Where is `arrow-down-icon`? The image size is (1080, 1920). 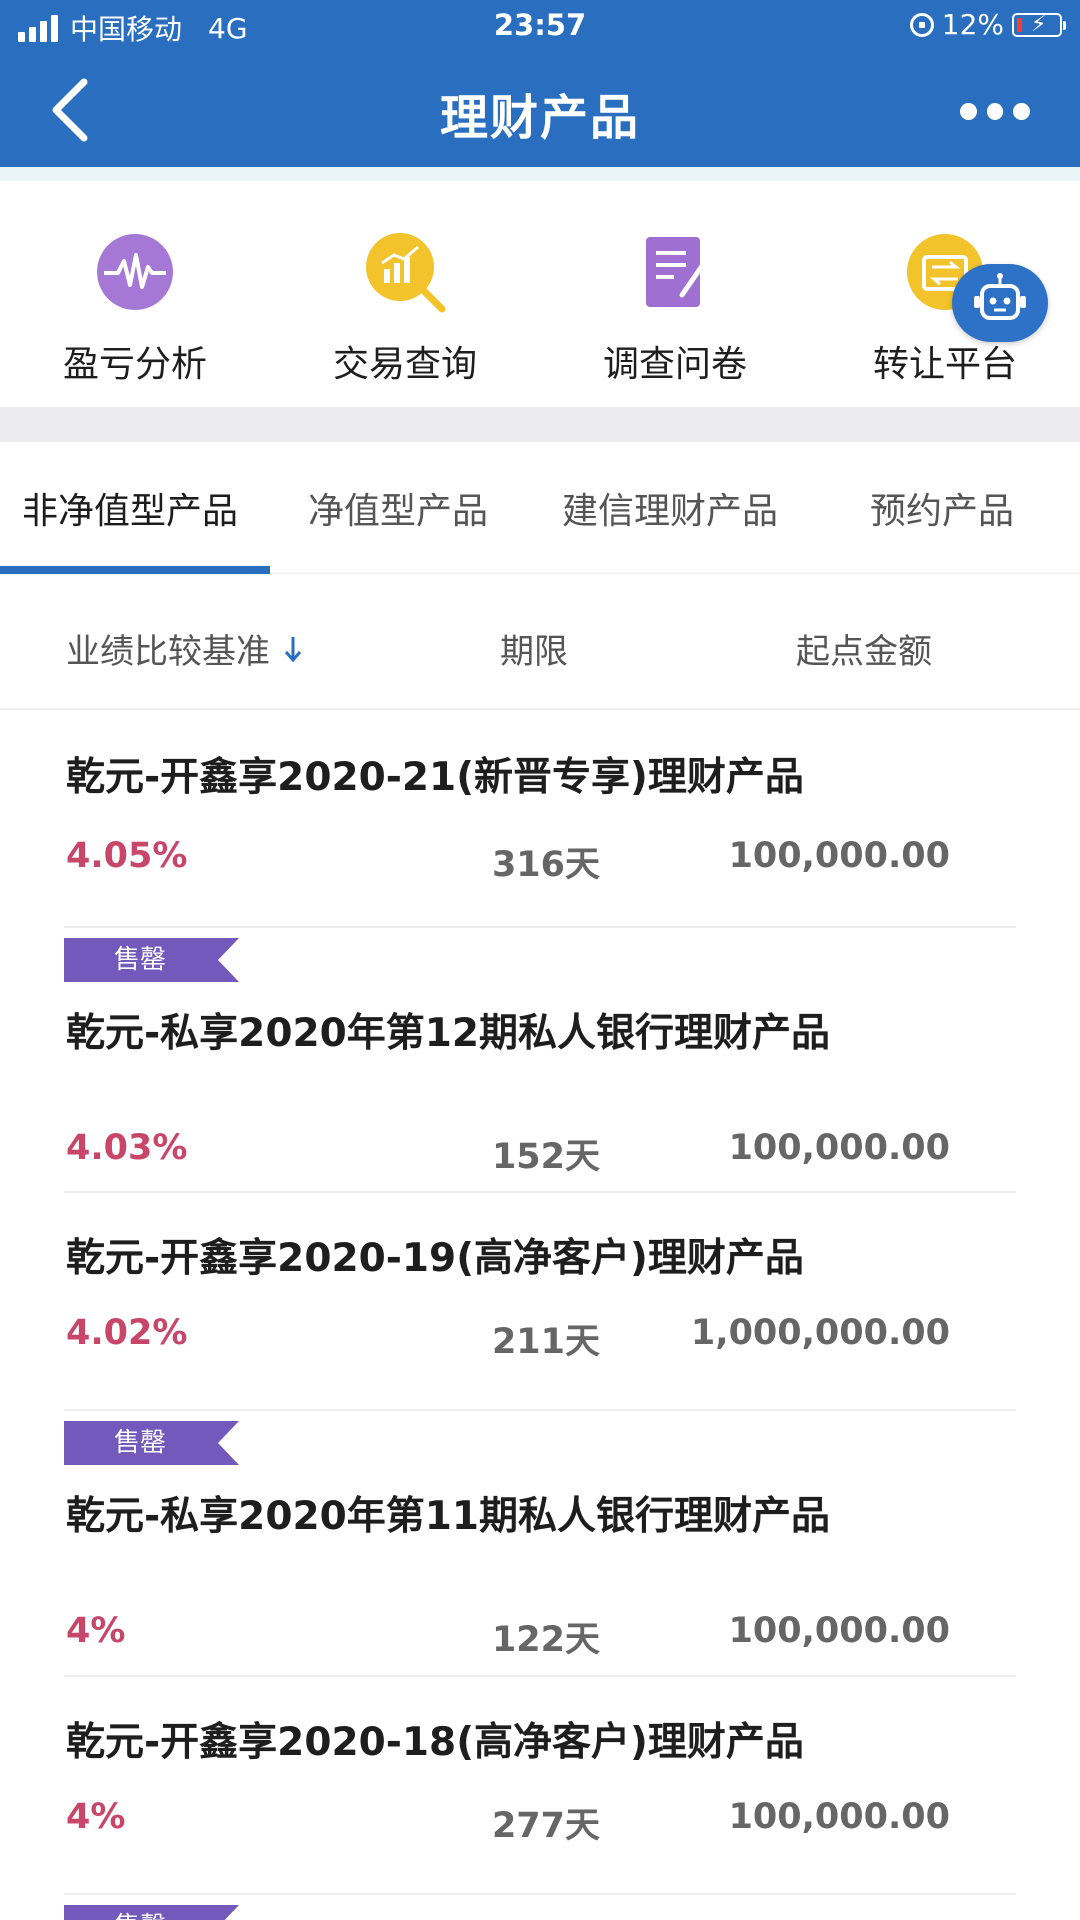 arrow-down-icon is located at coordinates (293, 649).